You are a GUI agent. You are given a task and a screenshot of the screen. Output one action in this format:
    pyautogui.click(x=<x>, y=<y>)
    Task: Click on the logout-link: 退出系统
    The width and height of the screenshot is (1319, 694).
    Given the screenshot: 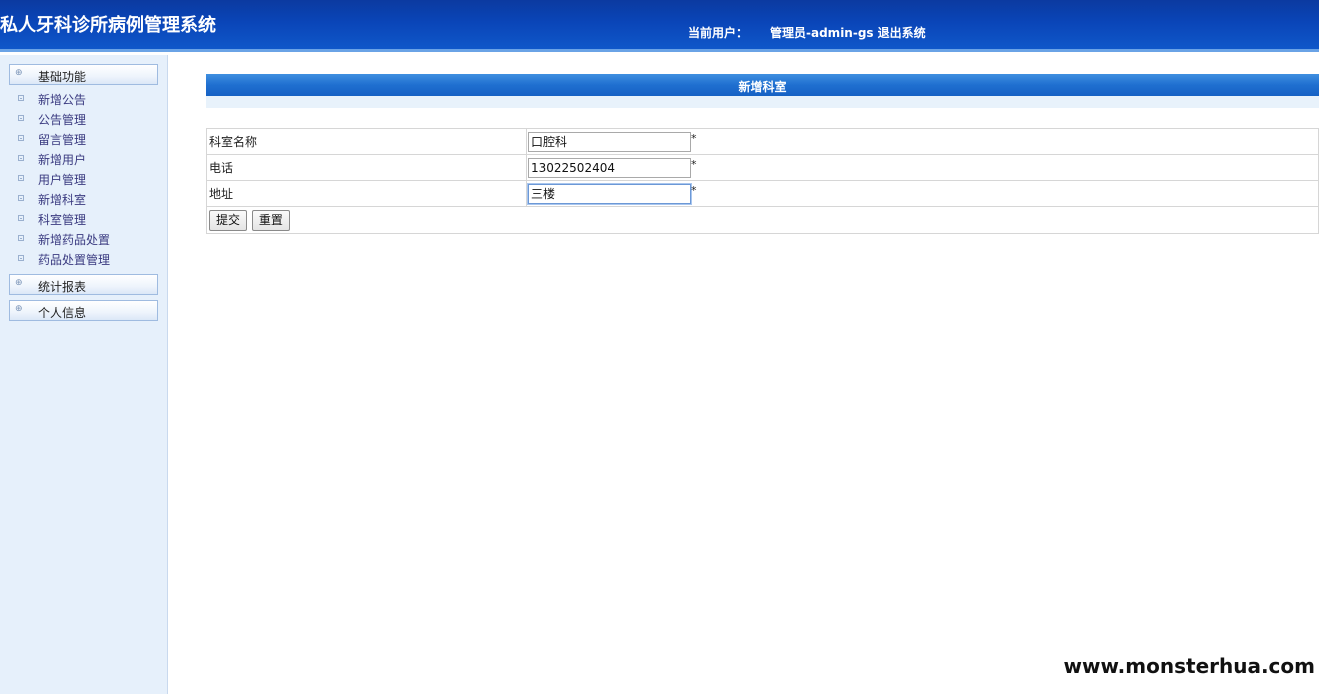 What is the action you would take?
    pyautogui.click(x=902, y=33)
    